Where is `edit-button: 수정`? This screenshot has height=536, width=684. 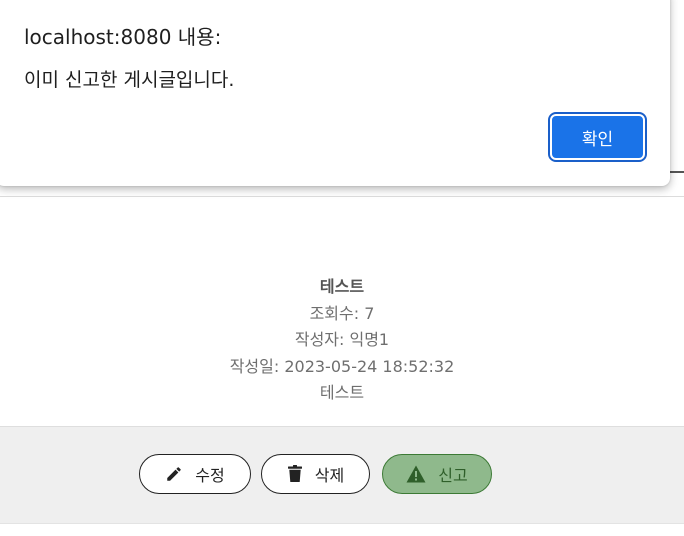 edit-button: 수정 is located at coordinates (195, 474).